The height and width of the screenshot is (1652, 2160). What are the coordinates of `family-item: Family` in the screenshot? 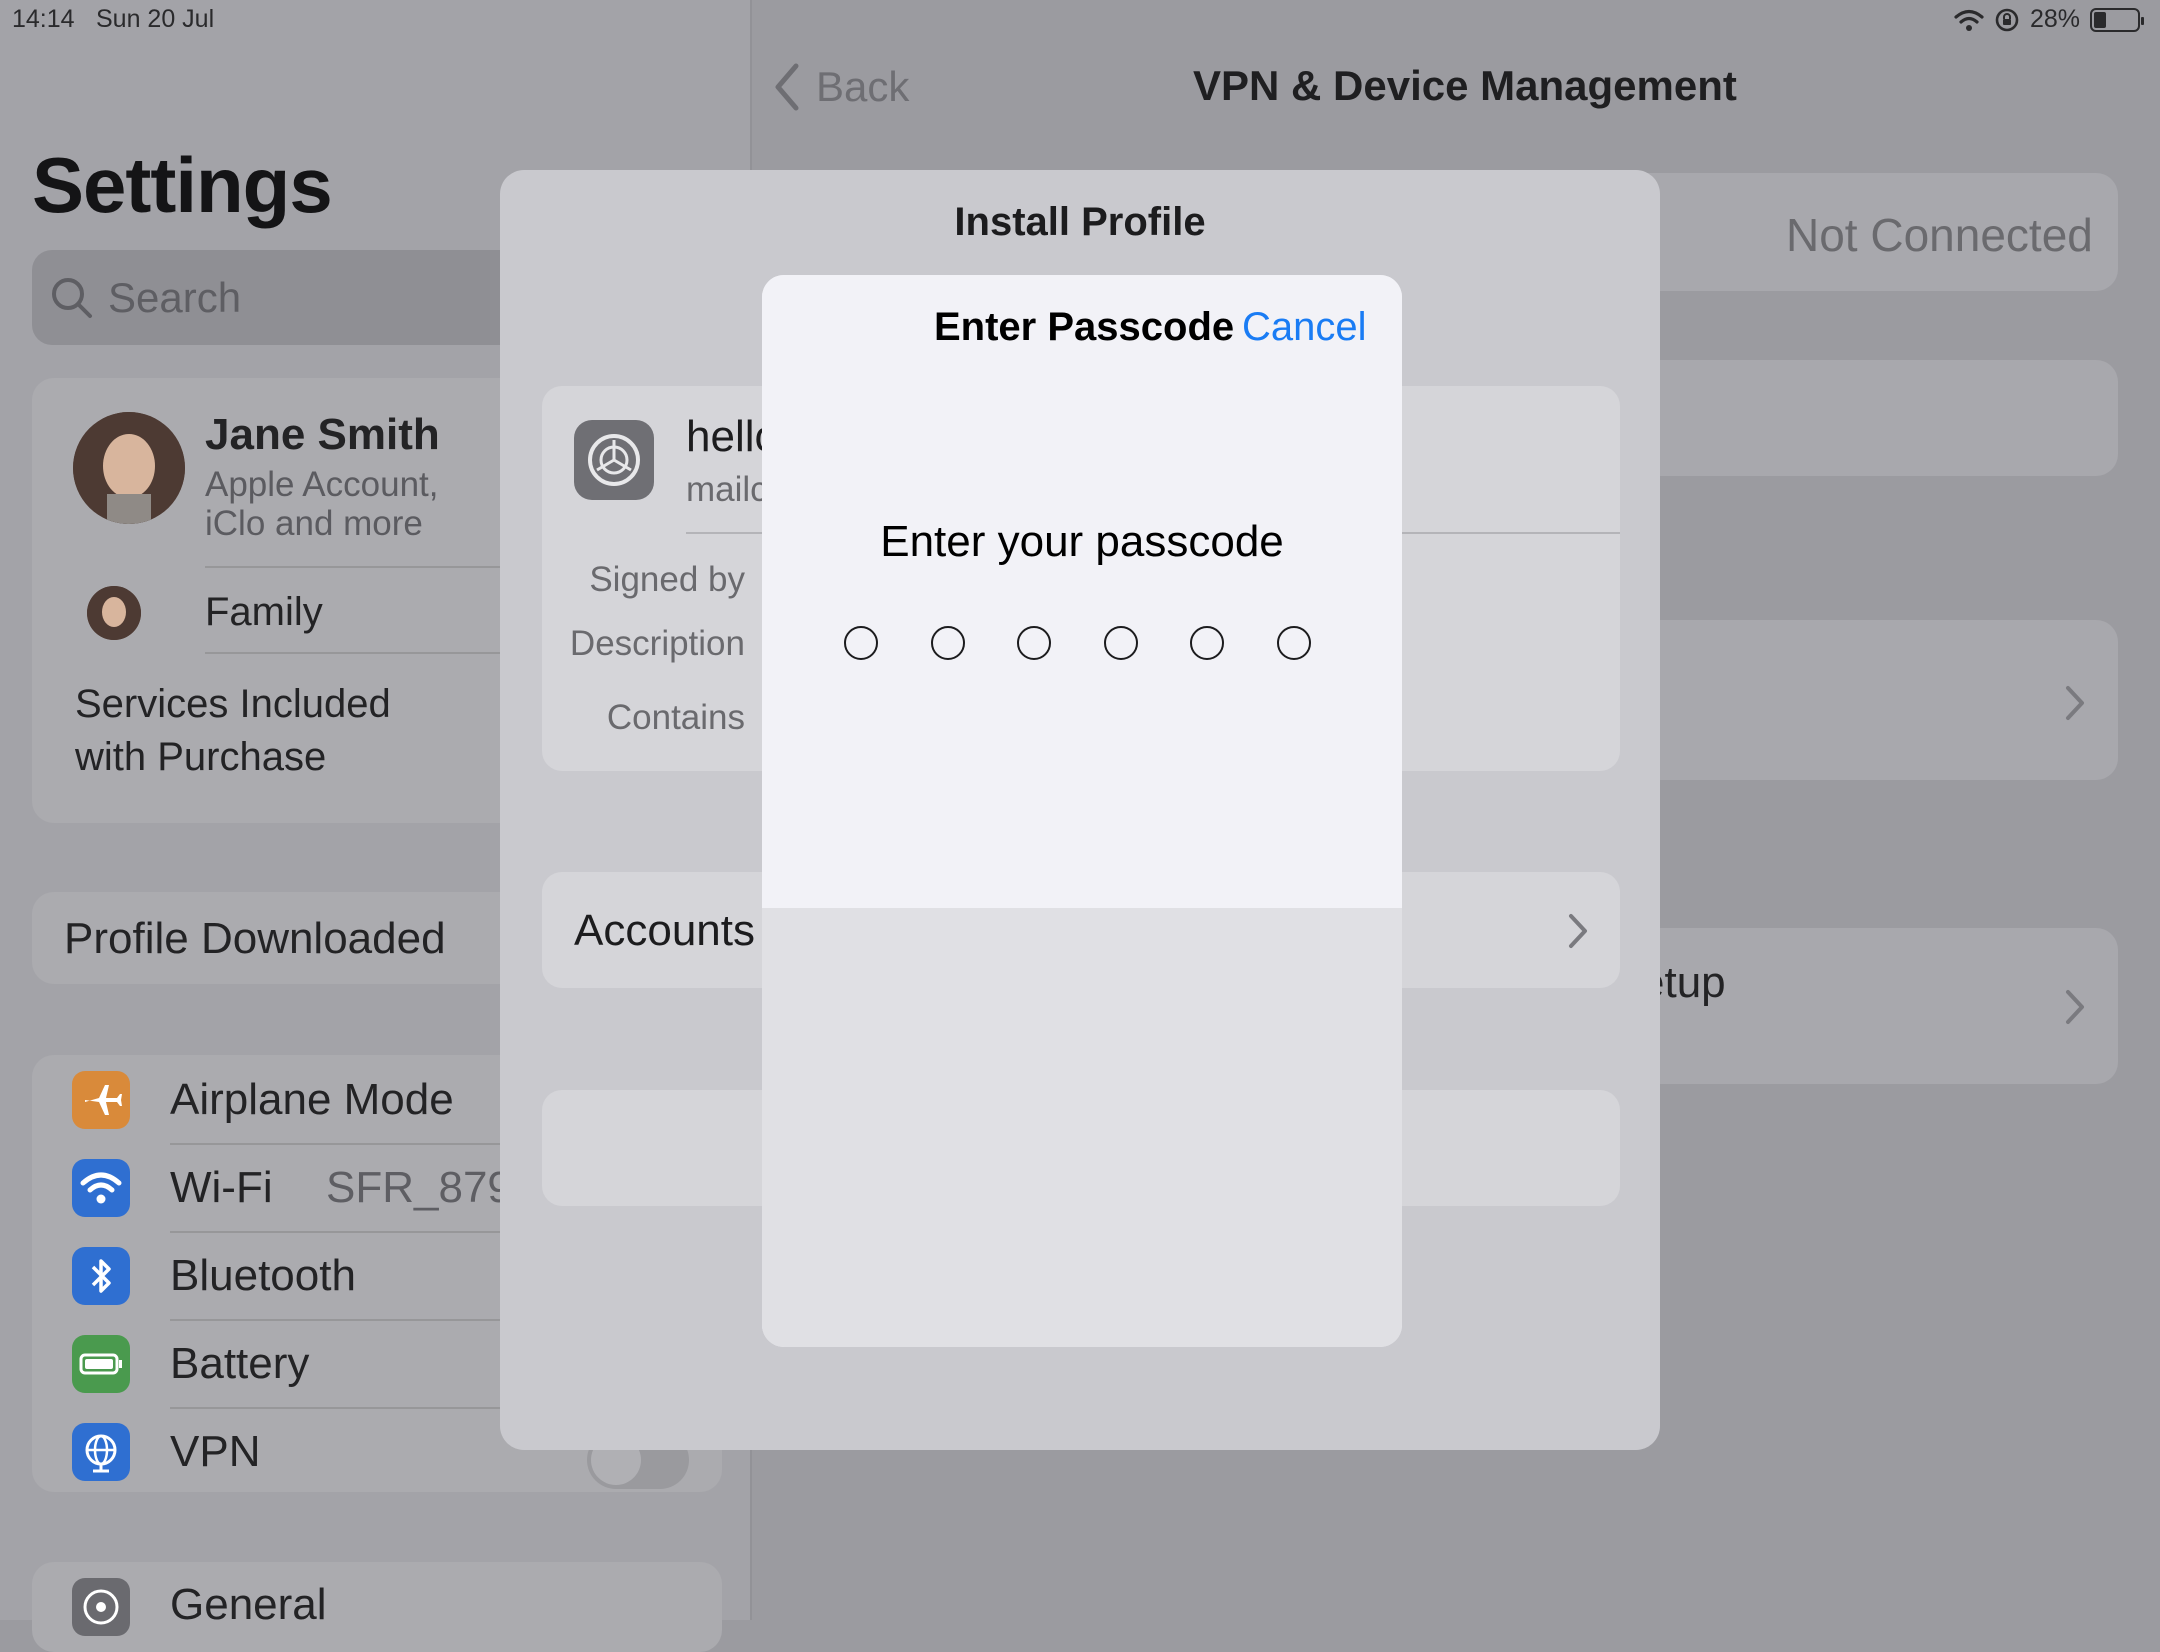 It's located at (264, 612).